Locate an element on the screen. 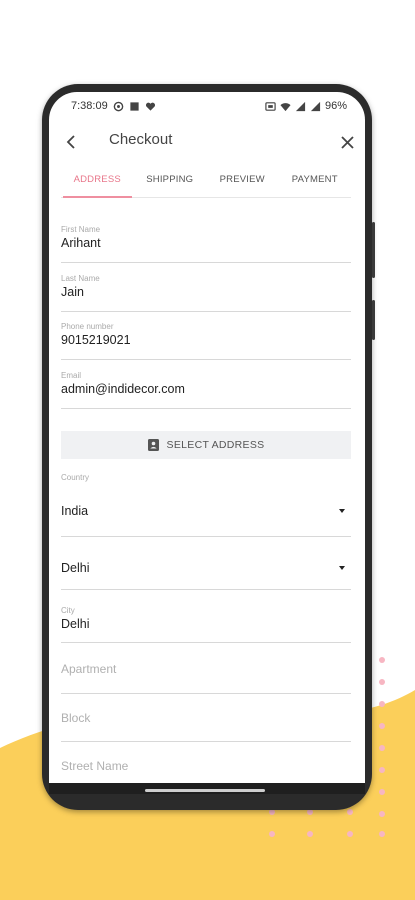 The width and height of the screenshot is (415, 900). page-title: Checkout is located at coordinates (141, 139).